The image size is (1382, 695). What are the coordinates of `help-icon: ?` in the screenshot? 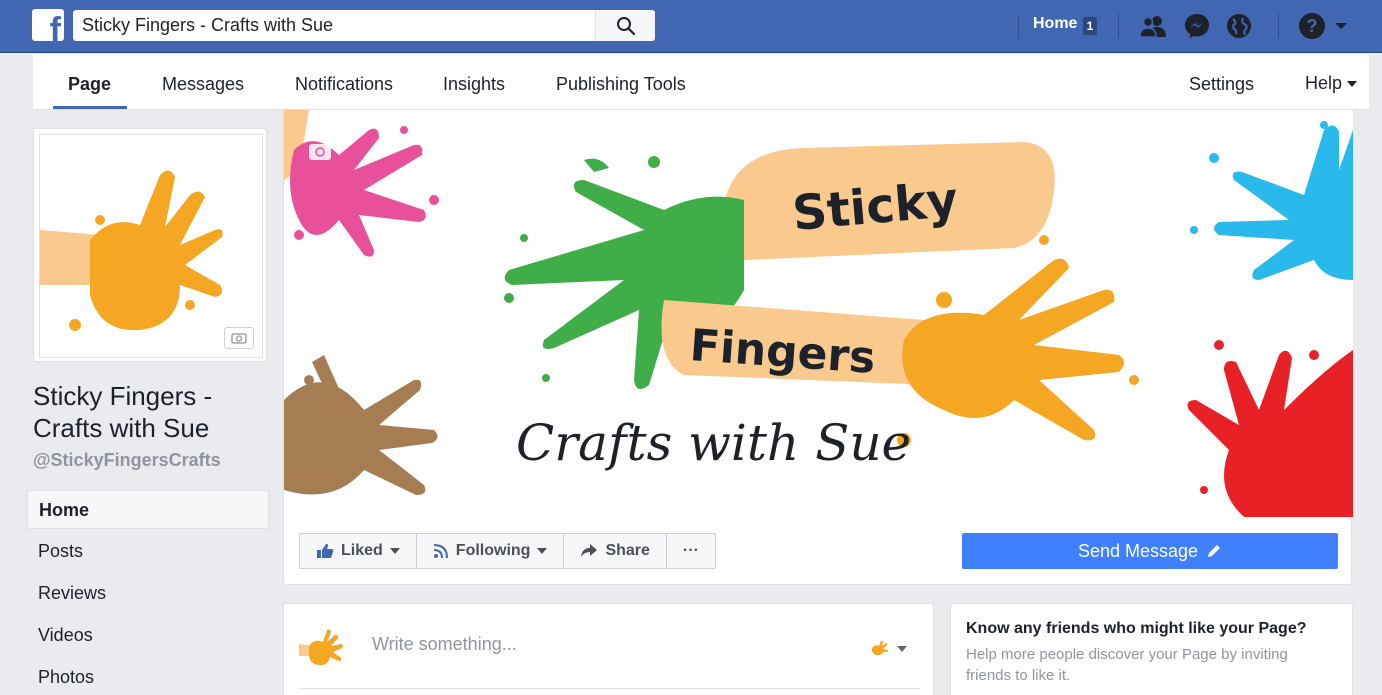 It's located at (1312, 26).